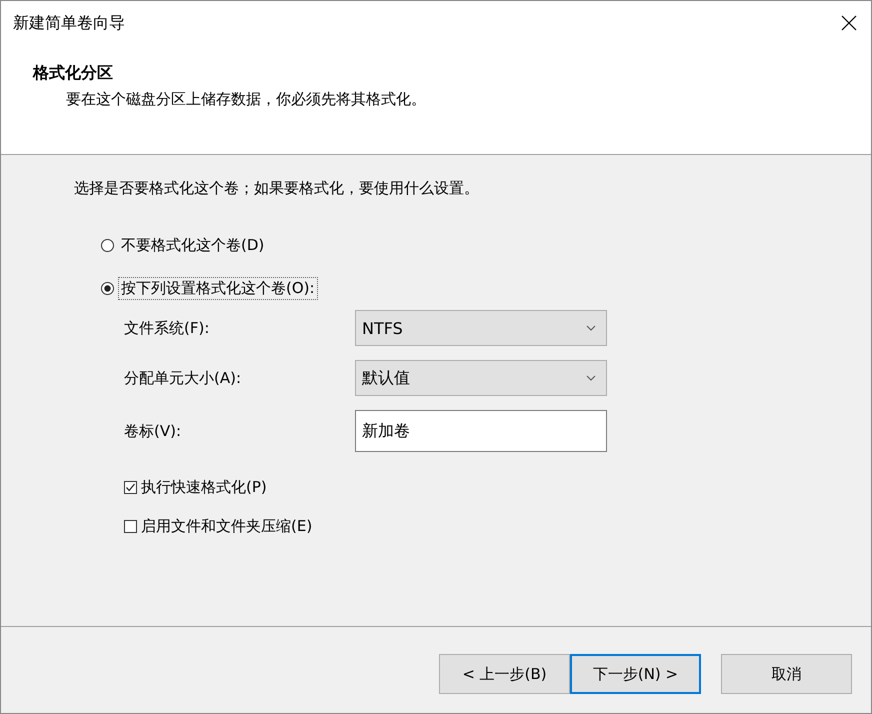 The width and height of the screenshot is (872, 714). What do you see at coordinates (481, 431) in the screenshot?
I see `input-field: 新加卷` at bounding box center [481, 431].